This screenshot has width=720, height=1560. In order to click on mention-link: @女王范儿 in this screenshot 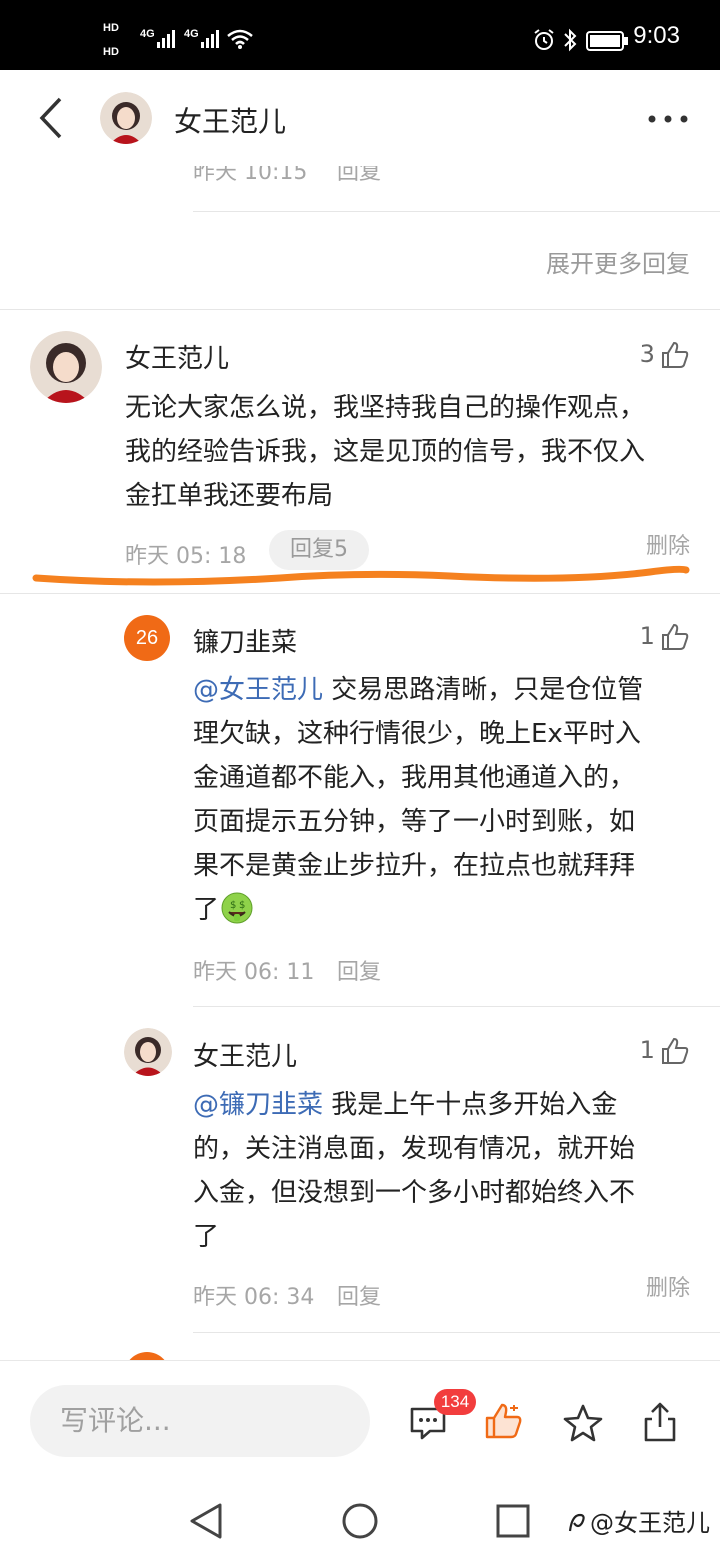, I will do `click(258, 690)`.